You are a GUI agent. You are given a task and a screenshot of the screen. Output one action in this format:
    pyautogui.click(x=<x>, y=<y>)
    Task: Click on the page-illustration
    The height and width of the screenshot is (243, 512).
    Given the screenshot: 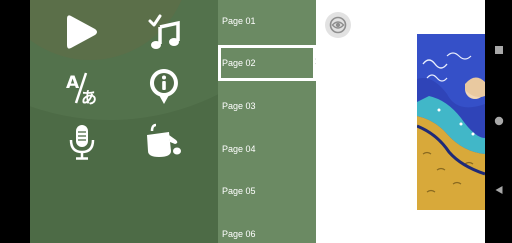 What is the action you would take?
    pyautogui.click(x=451, y=122)
    